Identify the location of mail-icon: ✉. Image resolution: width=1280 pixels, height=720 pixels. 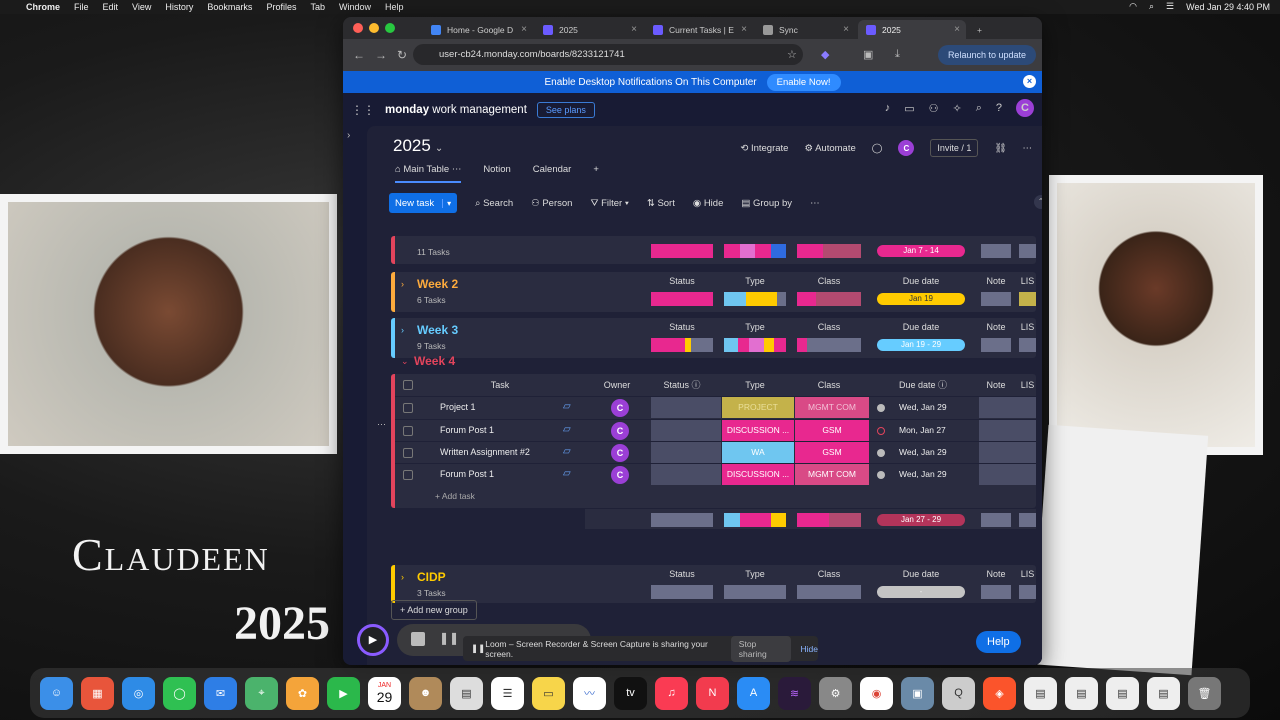
(220, 693).